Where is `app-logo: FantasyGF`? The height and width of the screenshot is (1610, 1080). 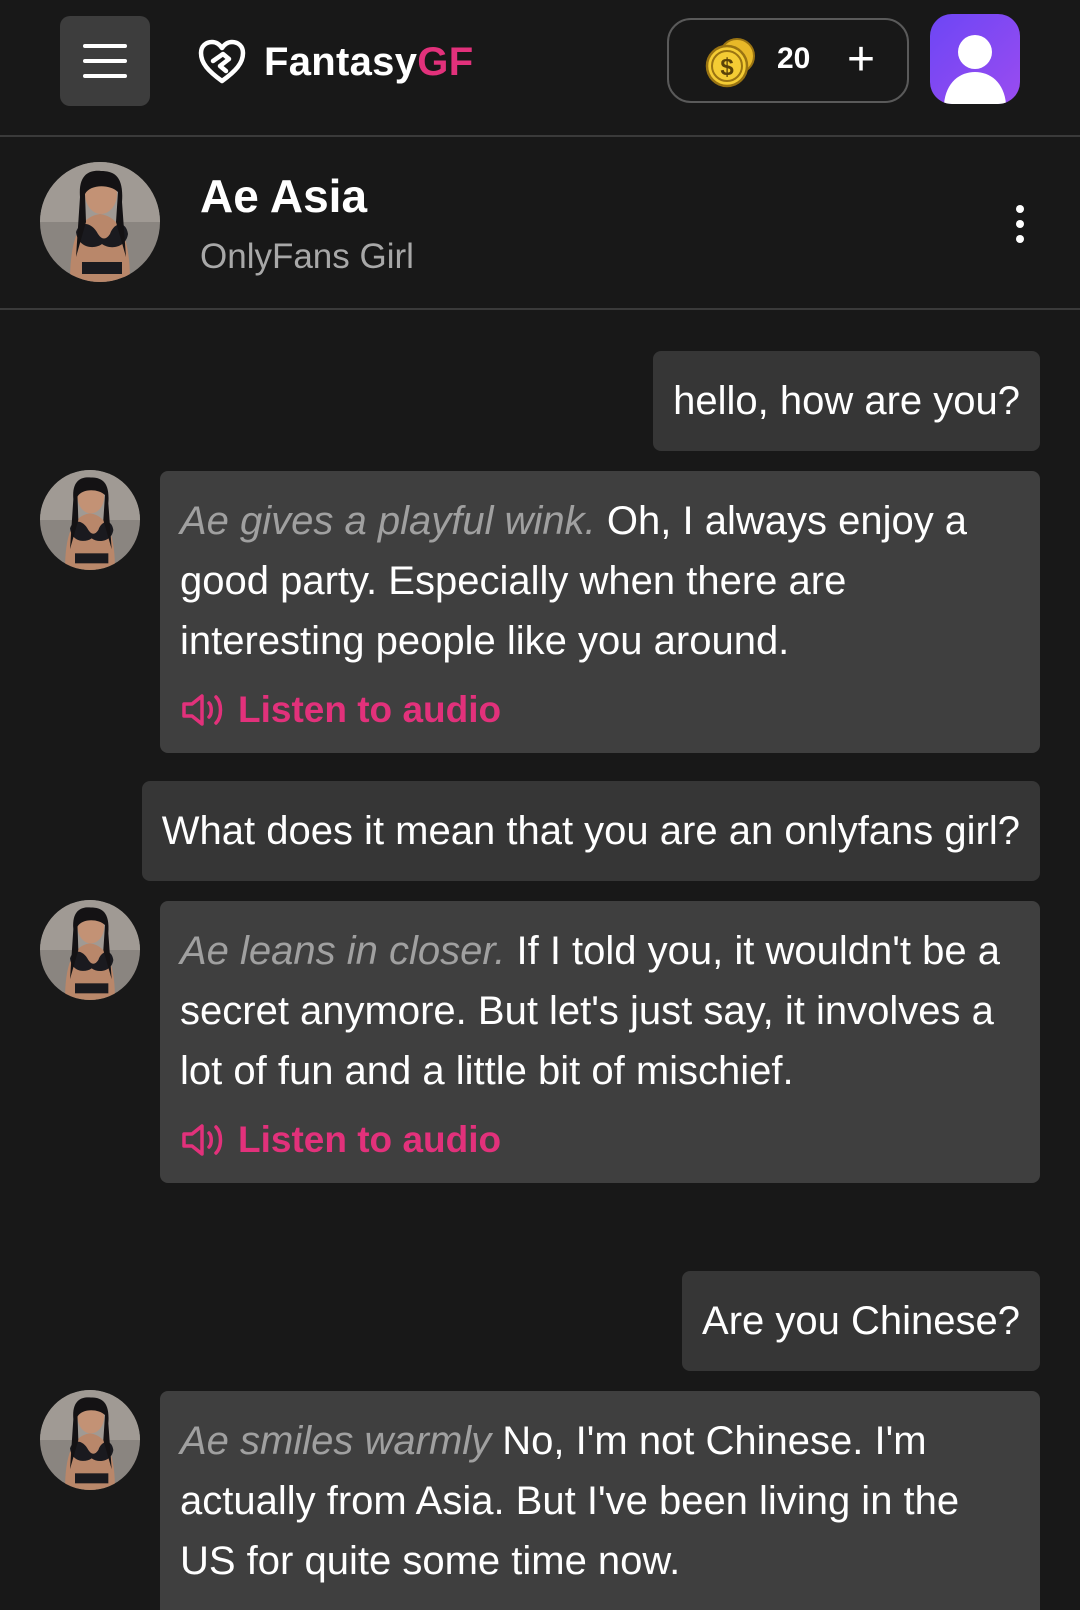 app-logo: FantasyGF is located at coordinates (335, 62).